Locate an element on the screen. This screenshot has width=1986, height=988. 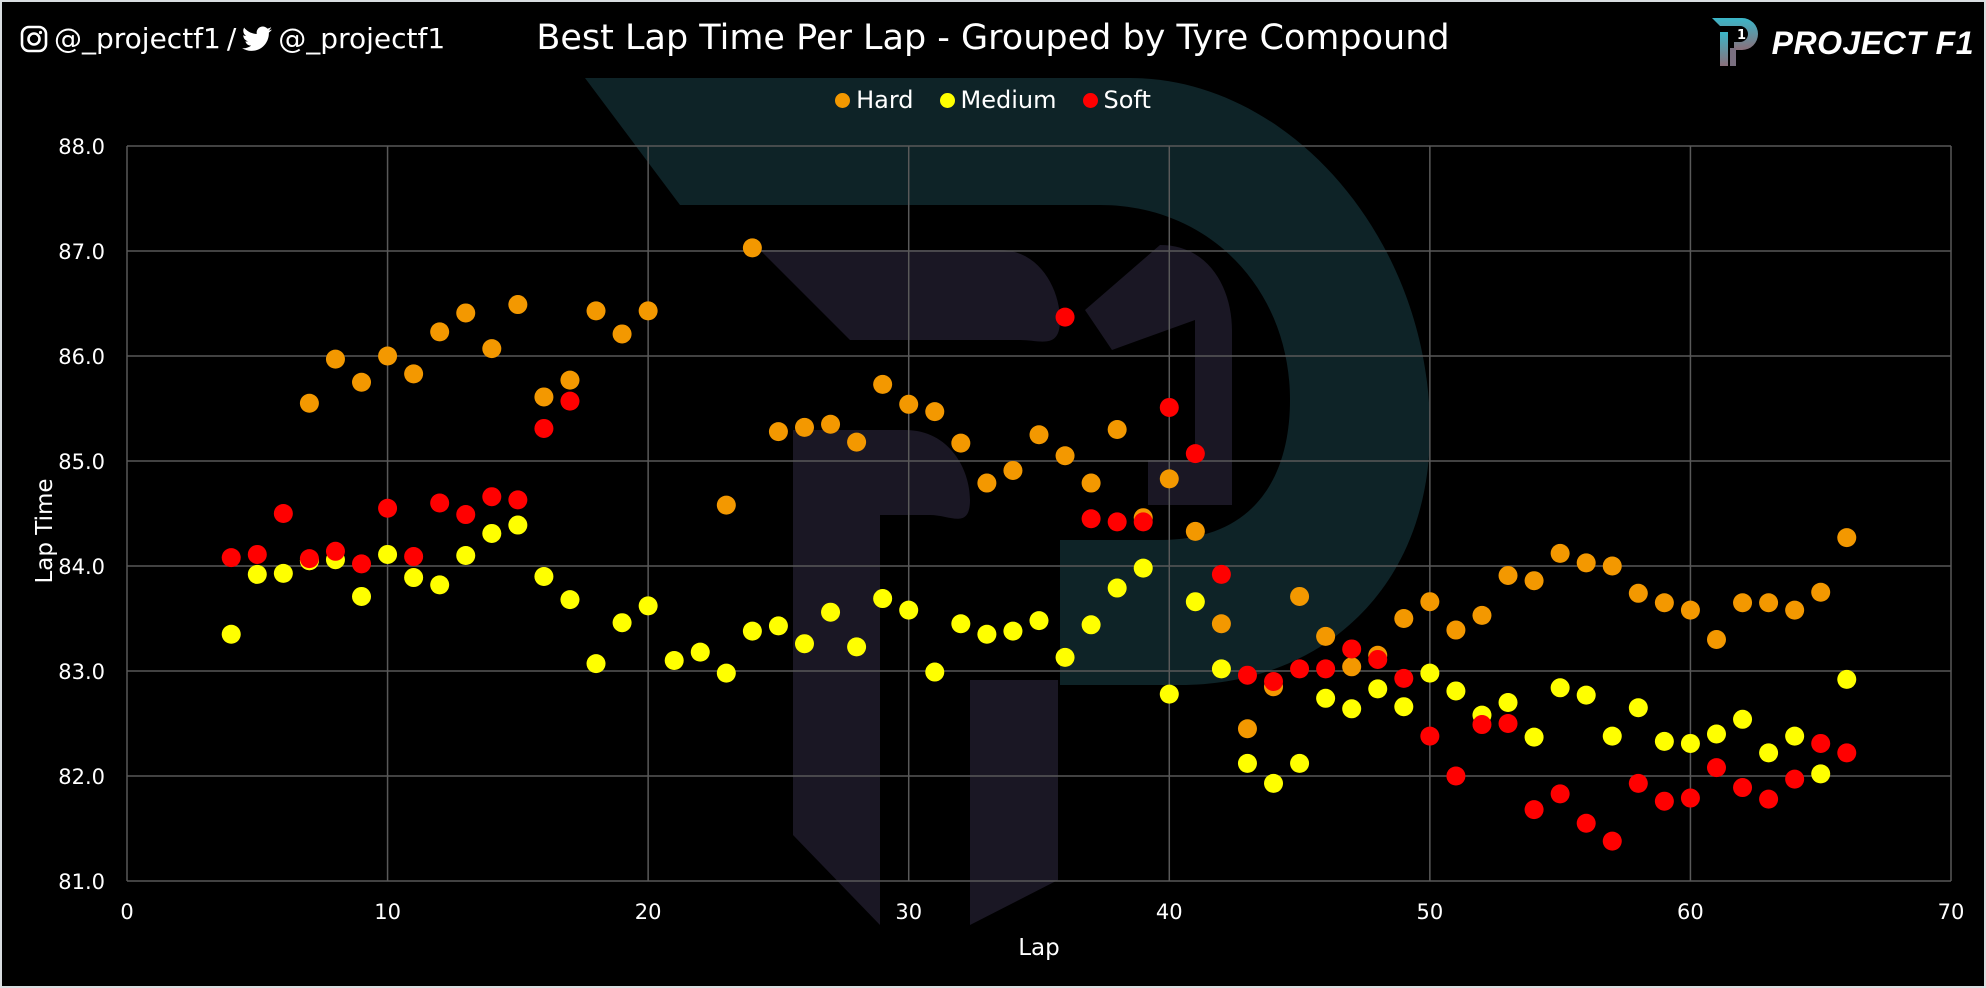
watermark-one is located at coordinates (1158, 375).